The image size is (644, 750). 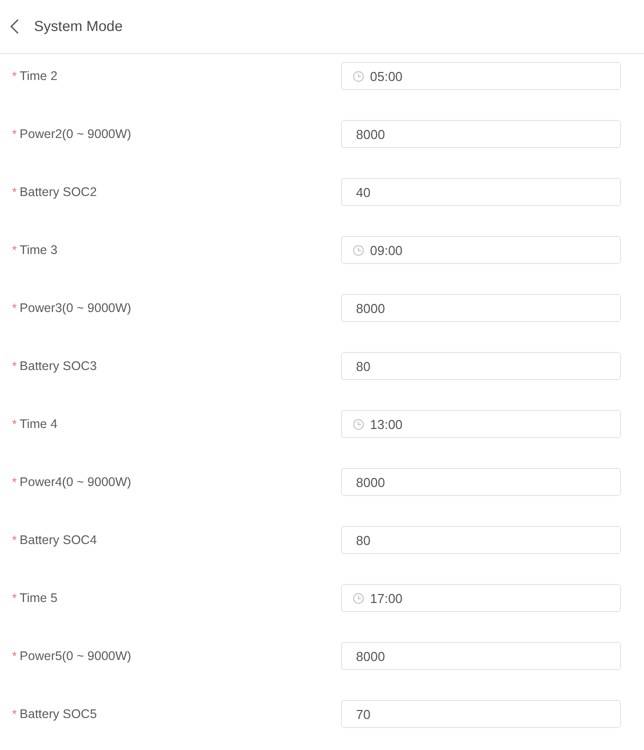 What do you see at coordinates (58, 192) in the screenshot?
I see `field-label: Battery SOC2` at bounding box center [58, 192].